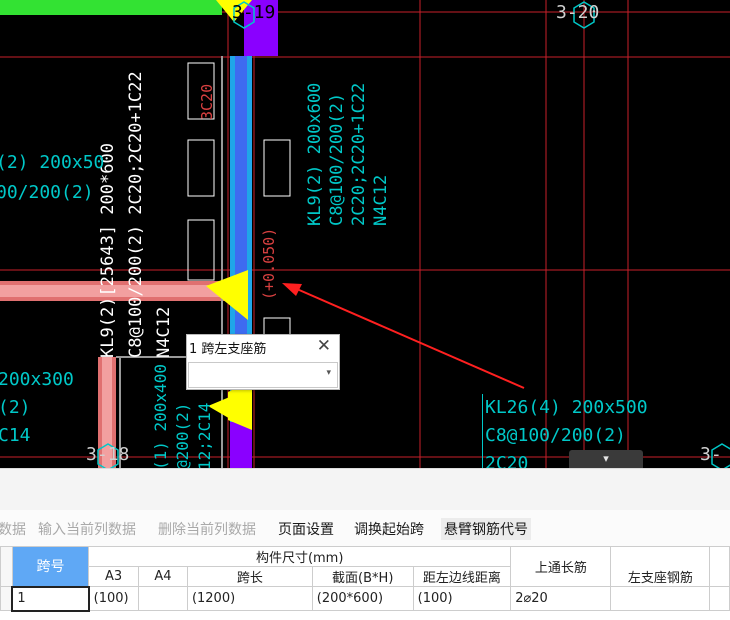 The width and height of the screenshot is (730, 620). I want to click on header-left-offset: 距左边线距离, so click(462, 576).